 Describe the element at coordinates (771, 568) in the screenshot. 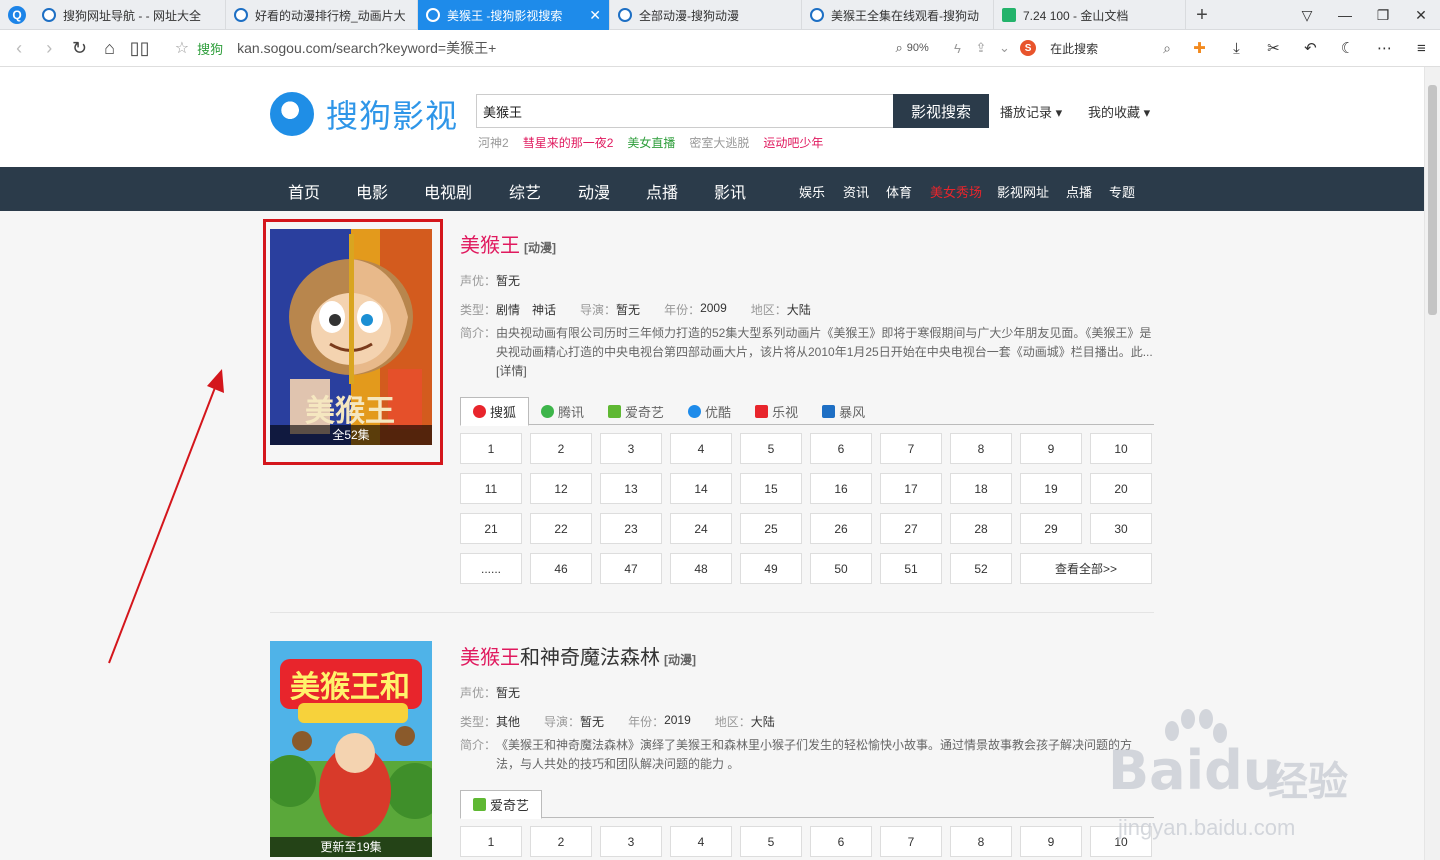

I see `episode-button: 49` at that location.